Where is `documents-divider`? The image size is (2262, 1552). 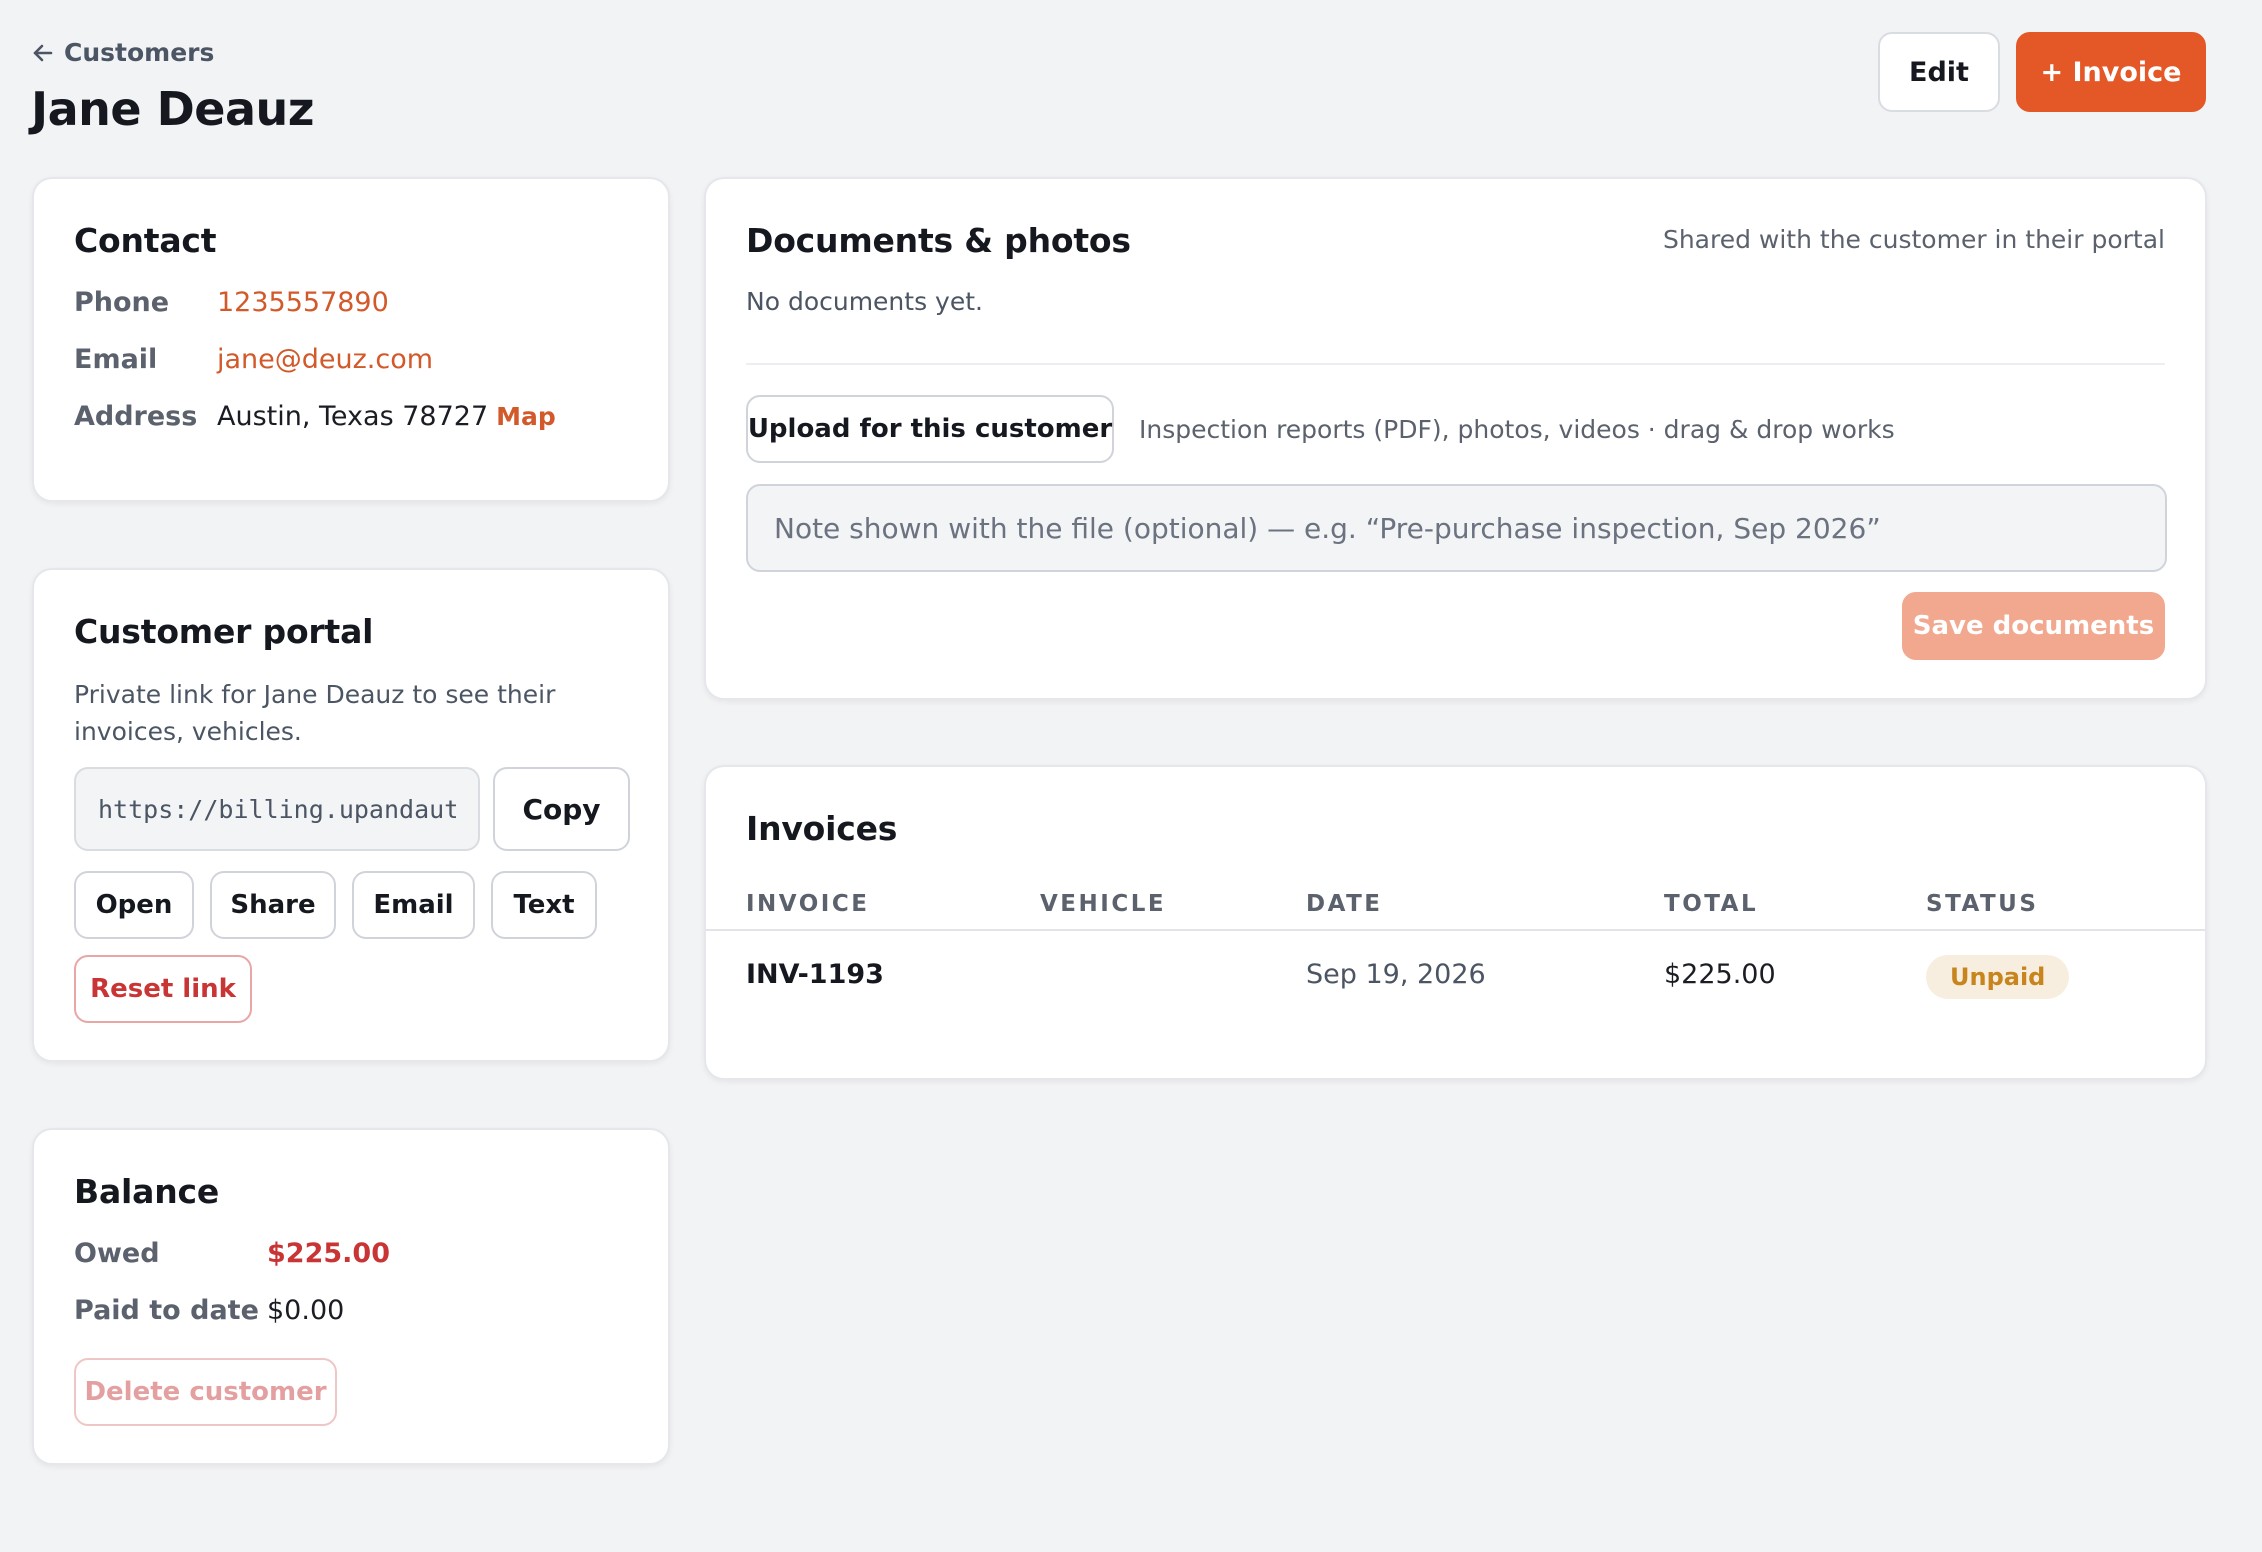
documents-divider is located at coordinates (1455, 364).